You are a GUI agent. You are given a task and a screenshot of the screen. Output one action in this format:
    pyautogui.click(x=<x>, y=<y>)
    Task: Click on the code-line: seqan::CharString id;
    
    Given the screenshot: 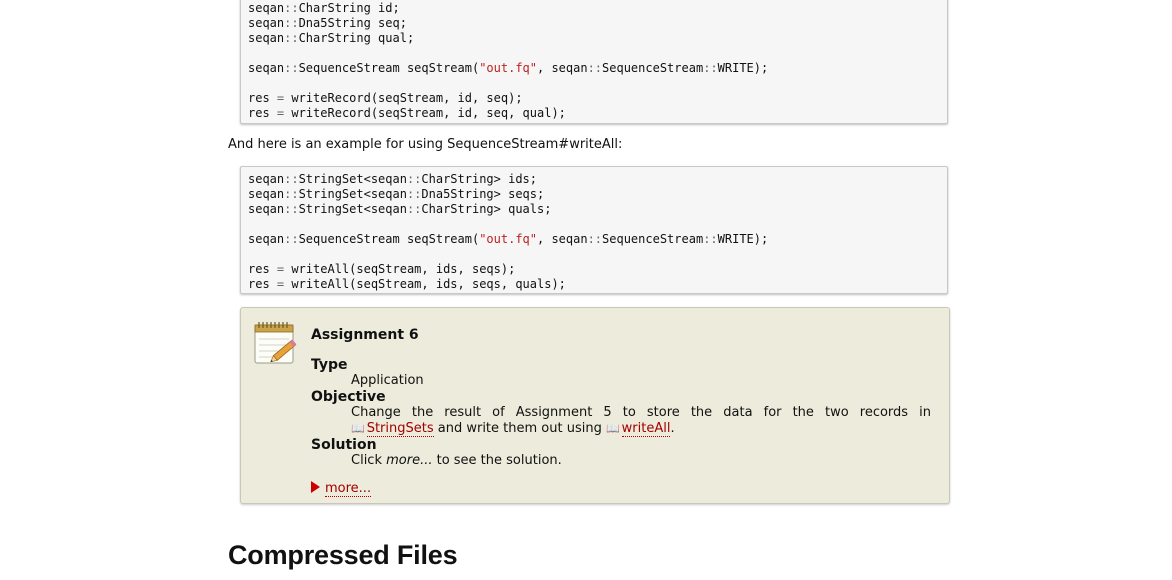 What is the action you would take?
    pyautogui.click(x=597, y=8)
    